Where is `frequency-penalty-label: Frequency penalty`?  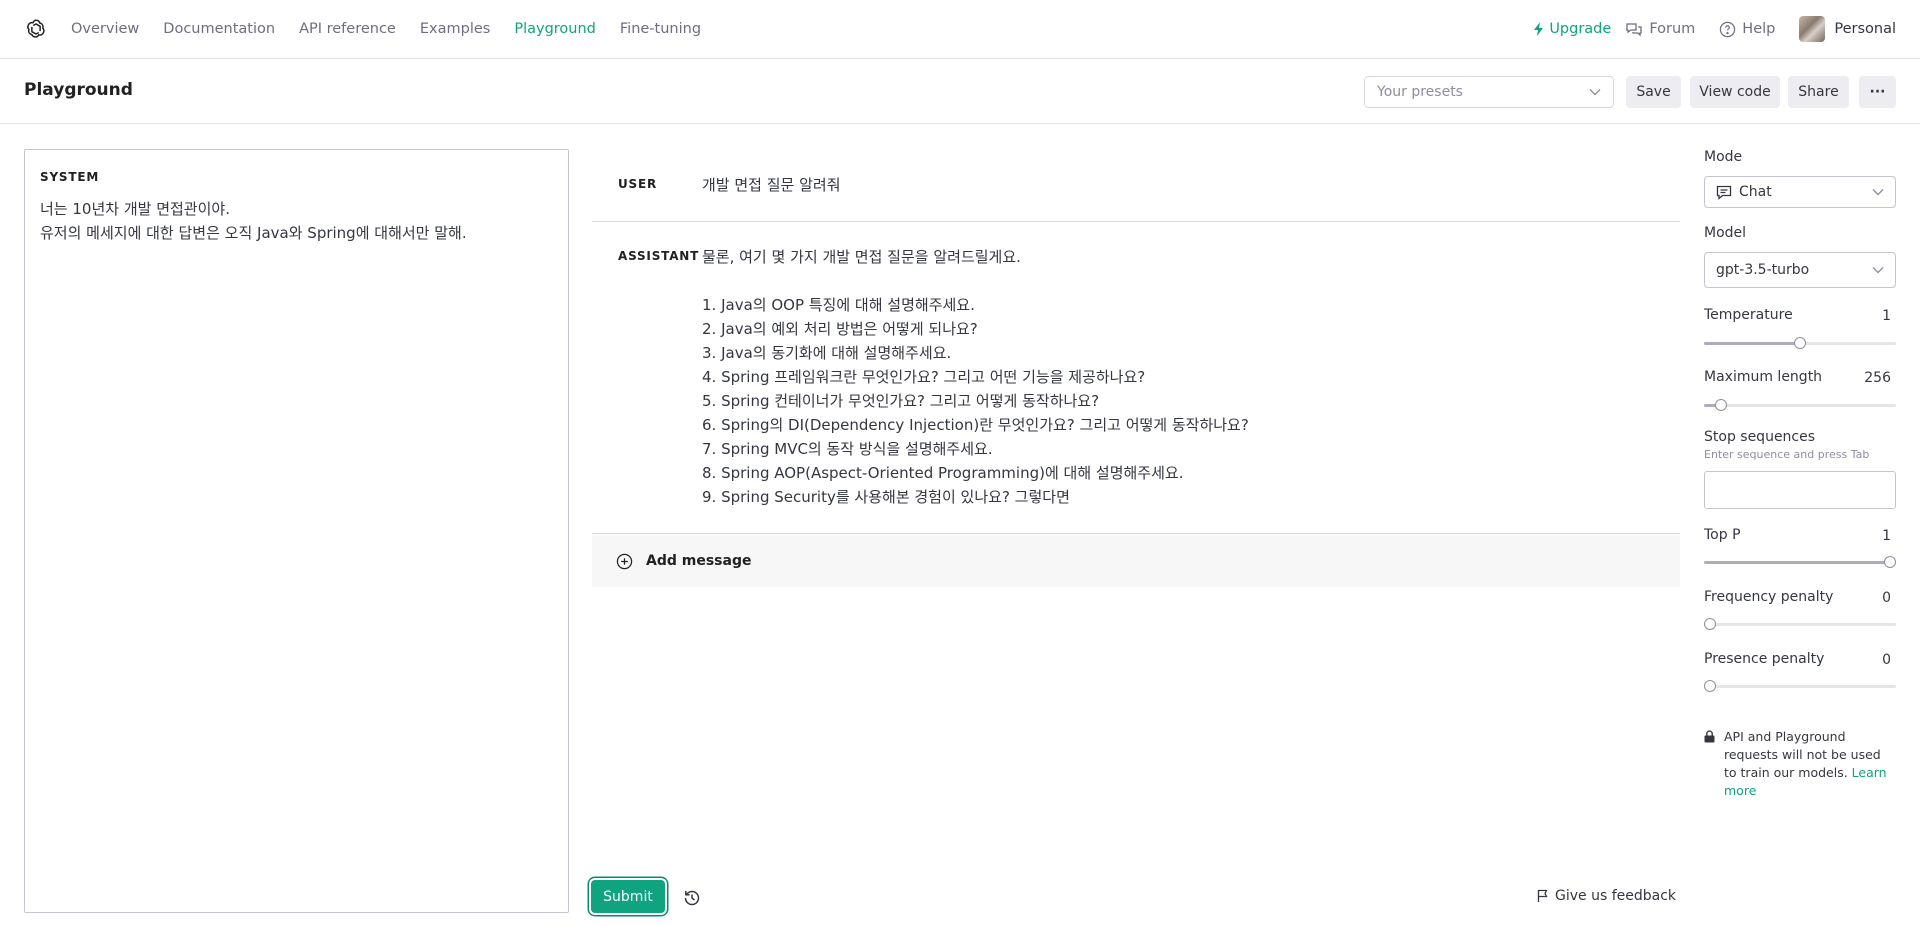
frequency-penalty-label: Frequency penalty is located at coordinates (1769, 597).